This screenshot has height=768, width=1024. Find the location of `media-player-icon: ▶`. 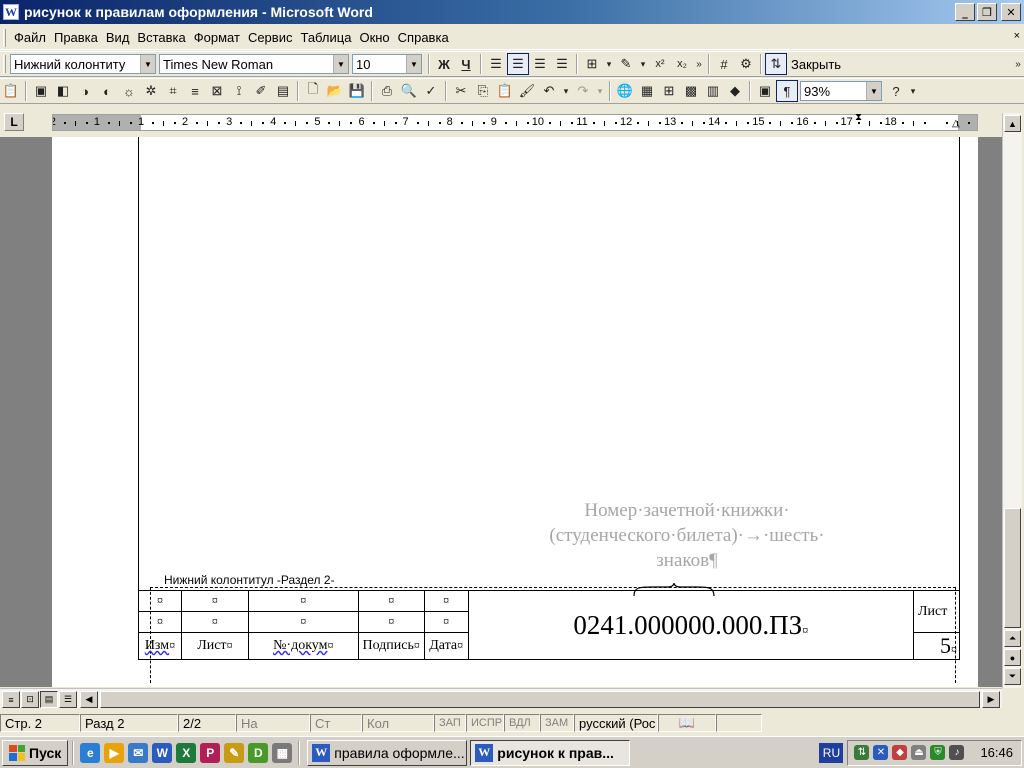

media-player-icon: ▶ is located at coordinates (114, 752).